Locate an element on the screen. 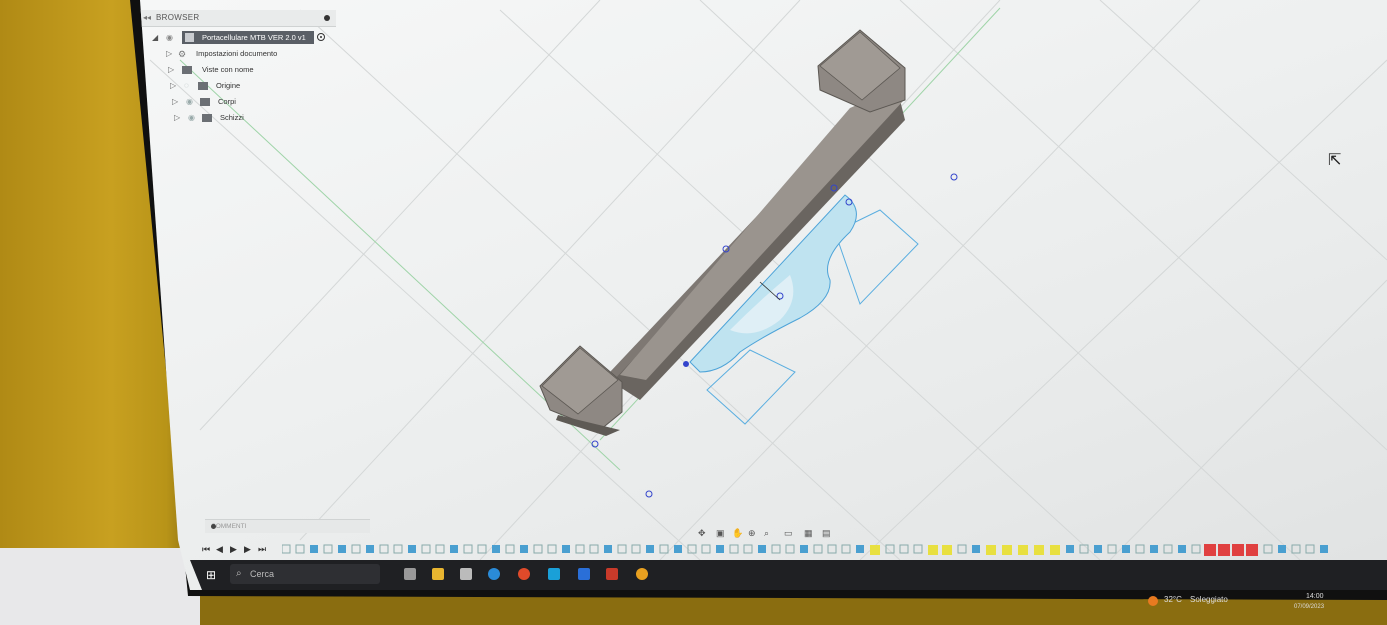 The image size is (1387, 625). browser-title: BROWSER is located at coordinates (178, 17).